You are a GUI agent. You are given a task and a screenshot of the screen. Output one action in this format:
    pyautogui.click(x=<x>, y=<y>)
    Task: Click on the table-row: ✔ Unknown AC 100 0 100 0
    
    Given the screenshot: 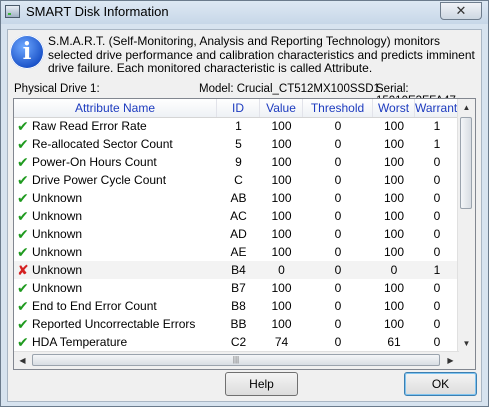 What is the action you would take?
    pyautogui.click(x=236, y=216)
    